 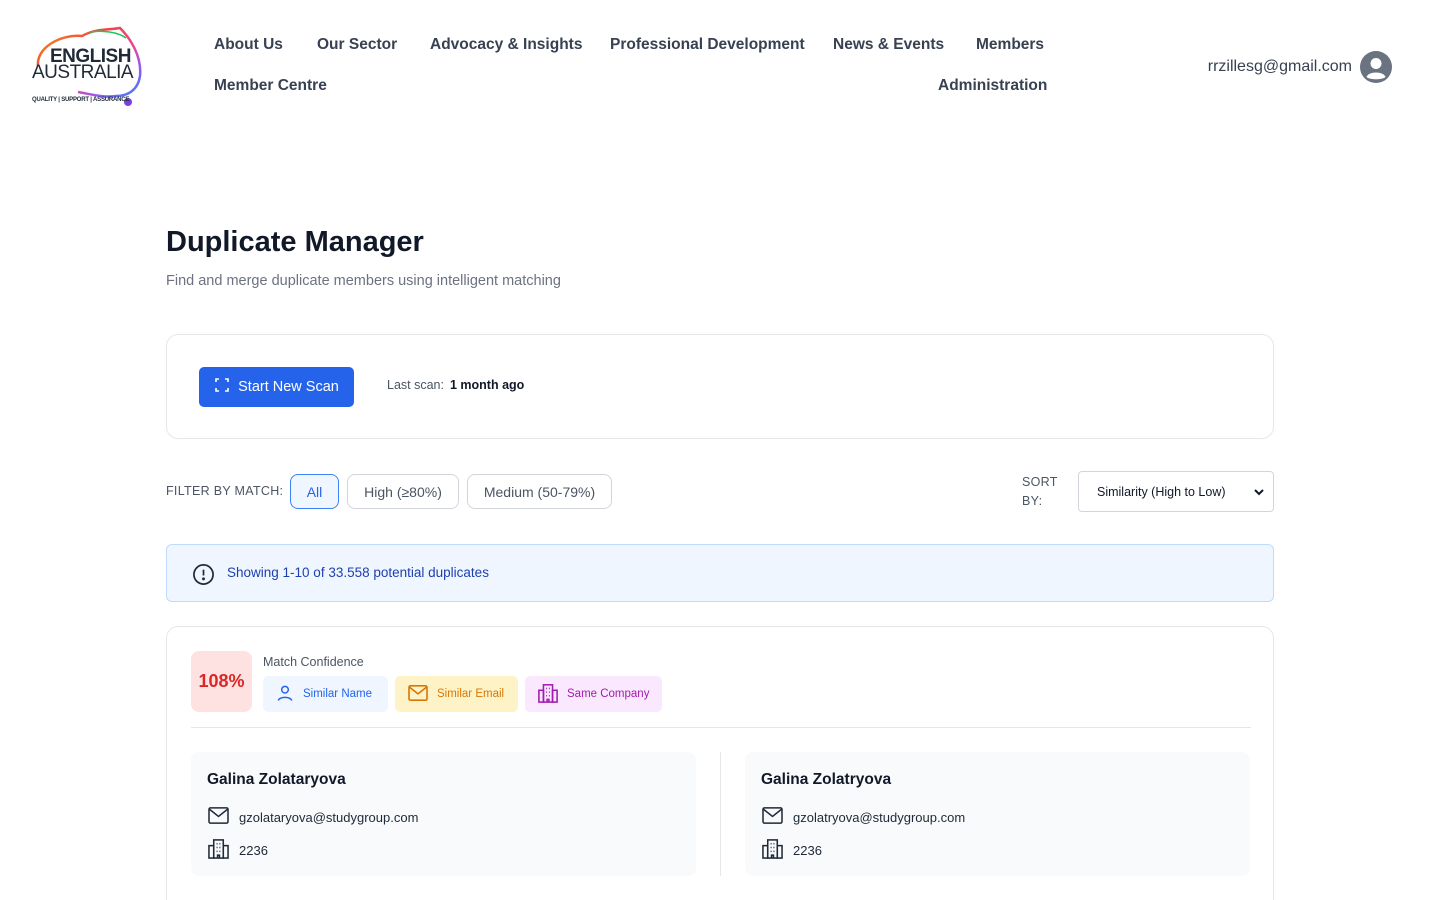 I want to click on similar-name-label: Similar Name, so click(x=338, y=694).